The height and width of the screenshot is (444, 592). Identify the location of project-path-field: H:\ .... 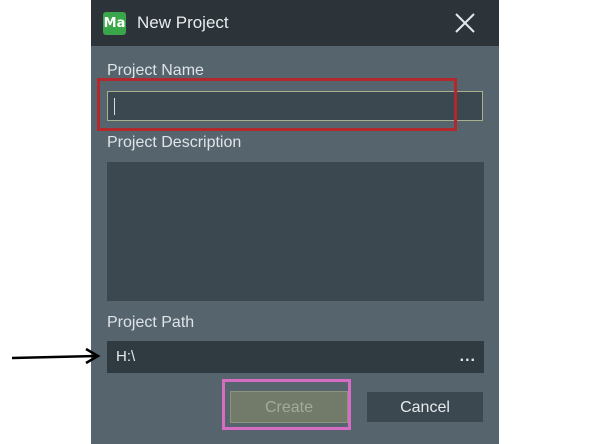
(295, 357).